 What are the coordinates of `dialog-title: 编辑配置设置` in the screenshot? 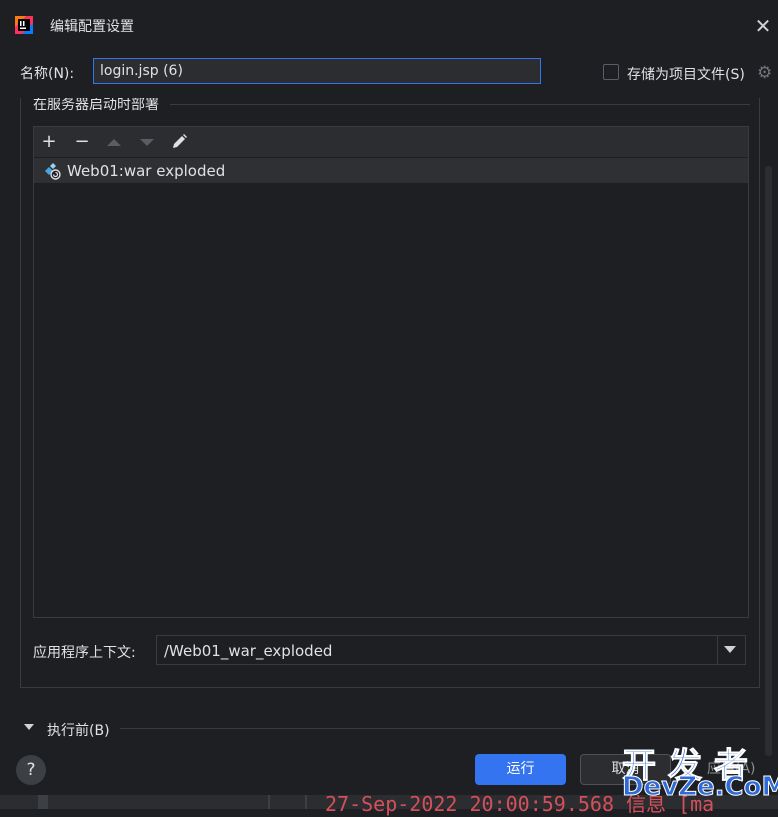 It's located at (92, 27).